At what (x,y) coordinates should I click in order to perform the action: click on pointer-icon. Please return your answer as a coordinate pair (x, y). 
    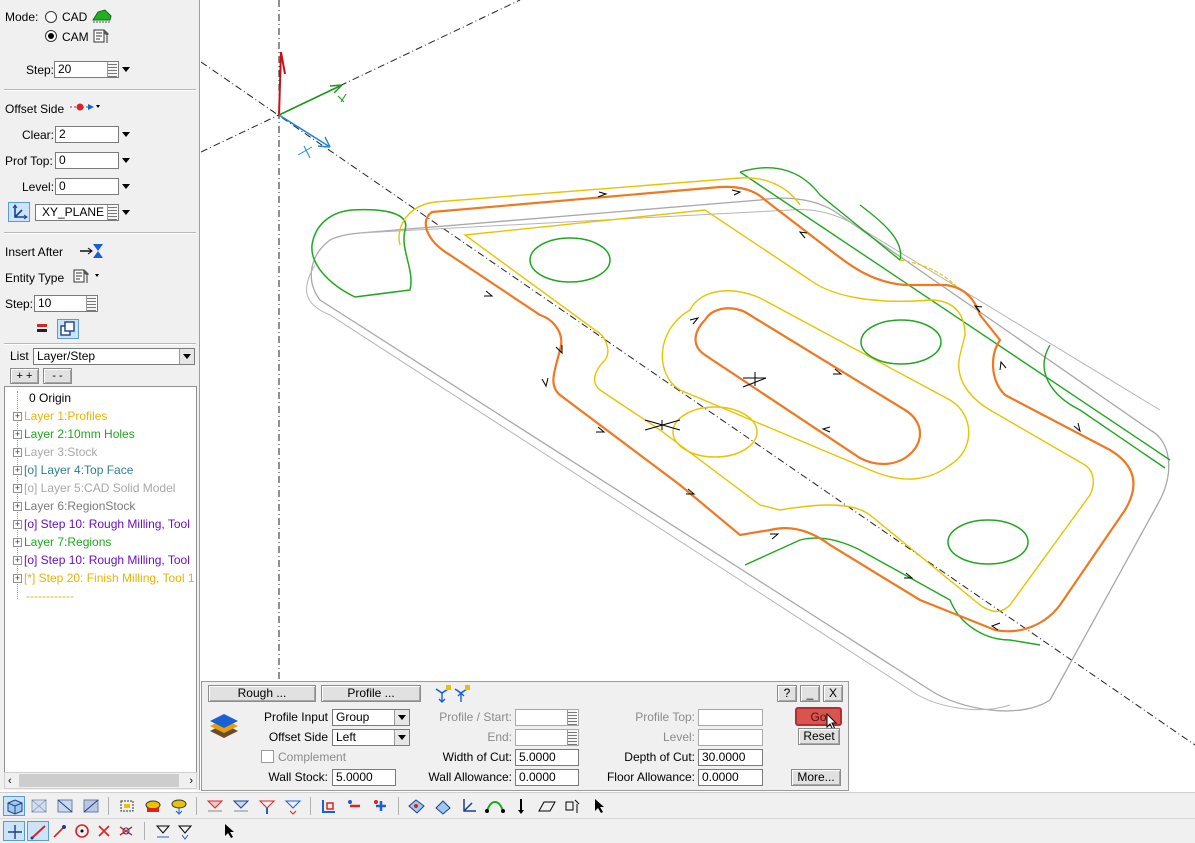
    Looking at the image, I should click on (599, 806).